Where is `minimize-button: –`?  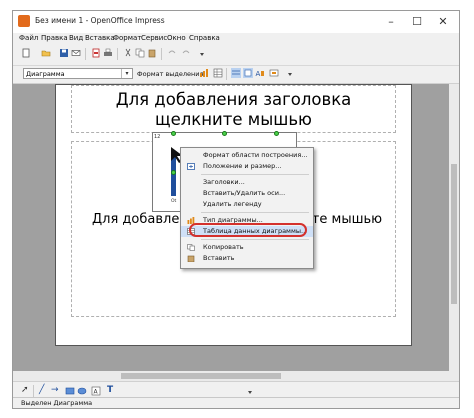
minimize-button: – is located at coordinates (391, 22).